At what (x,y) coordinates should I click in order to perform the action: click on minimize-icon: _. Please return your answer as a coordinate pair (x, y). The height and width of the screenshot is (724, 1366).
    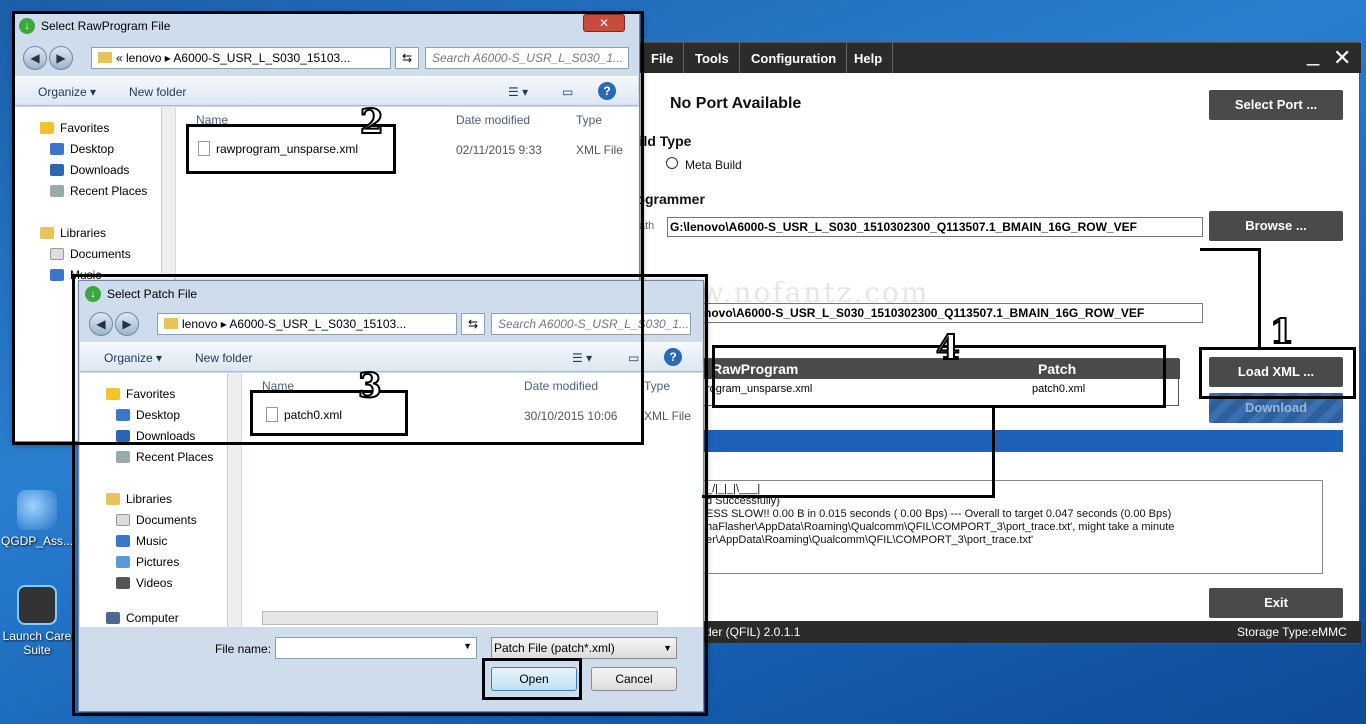
    Looking at the image, I should click on (1313, 54).